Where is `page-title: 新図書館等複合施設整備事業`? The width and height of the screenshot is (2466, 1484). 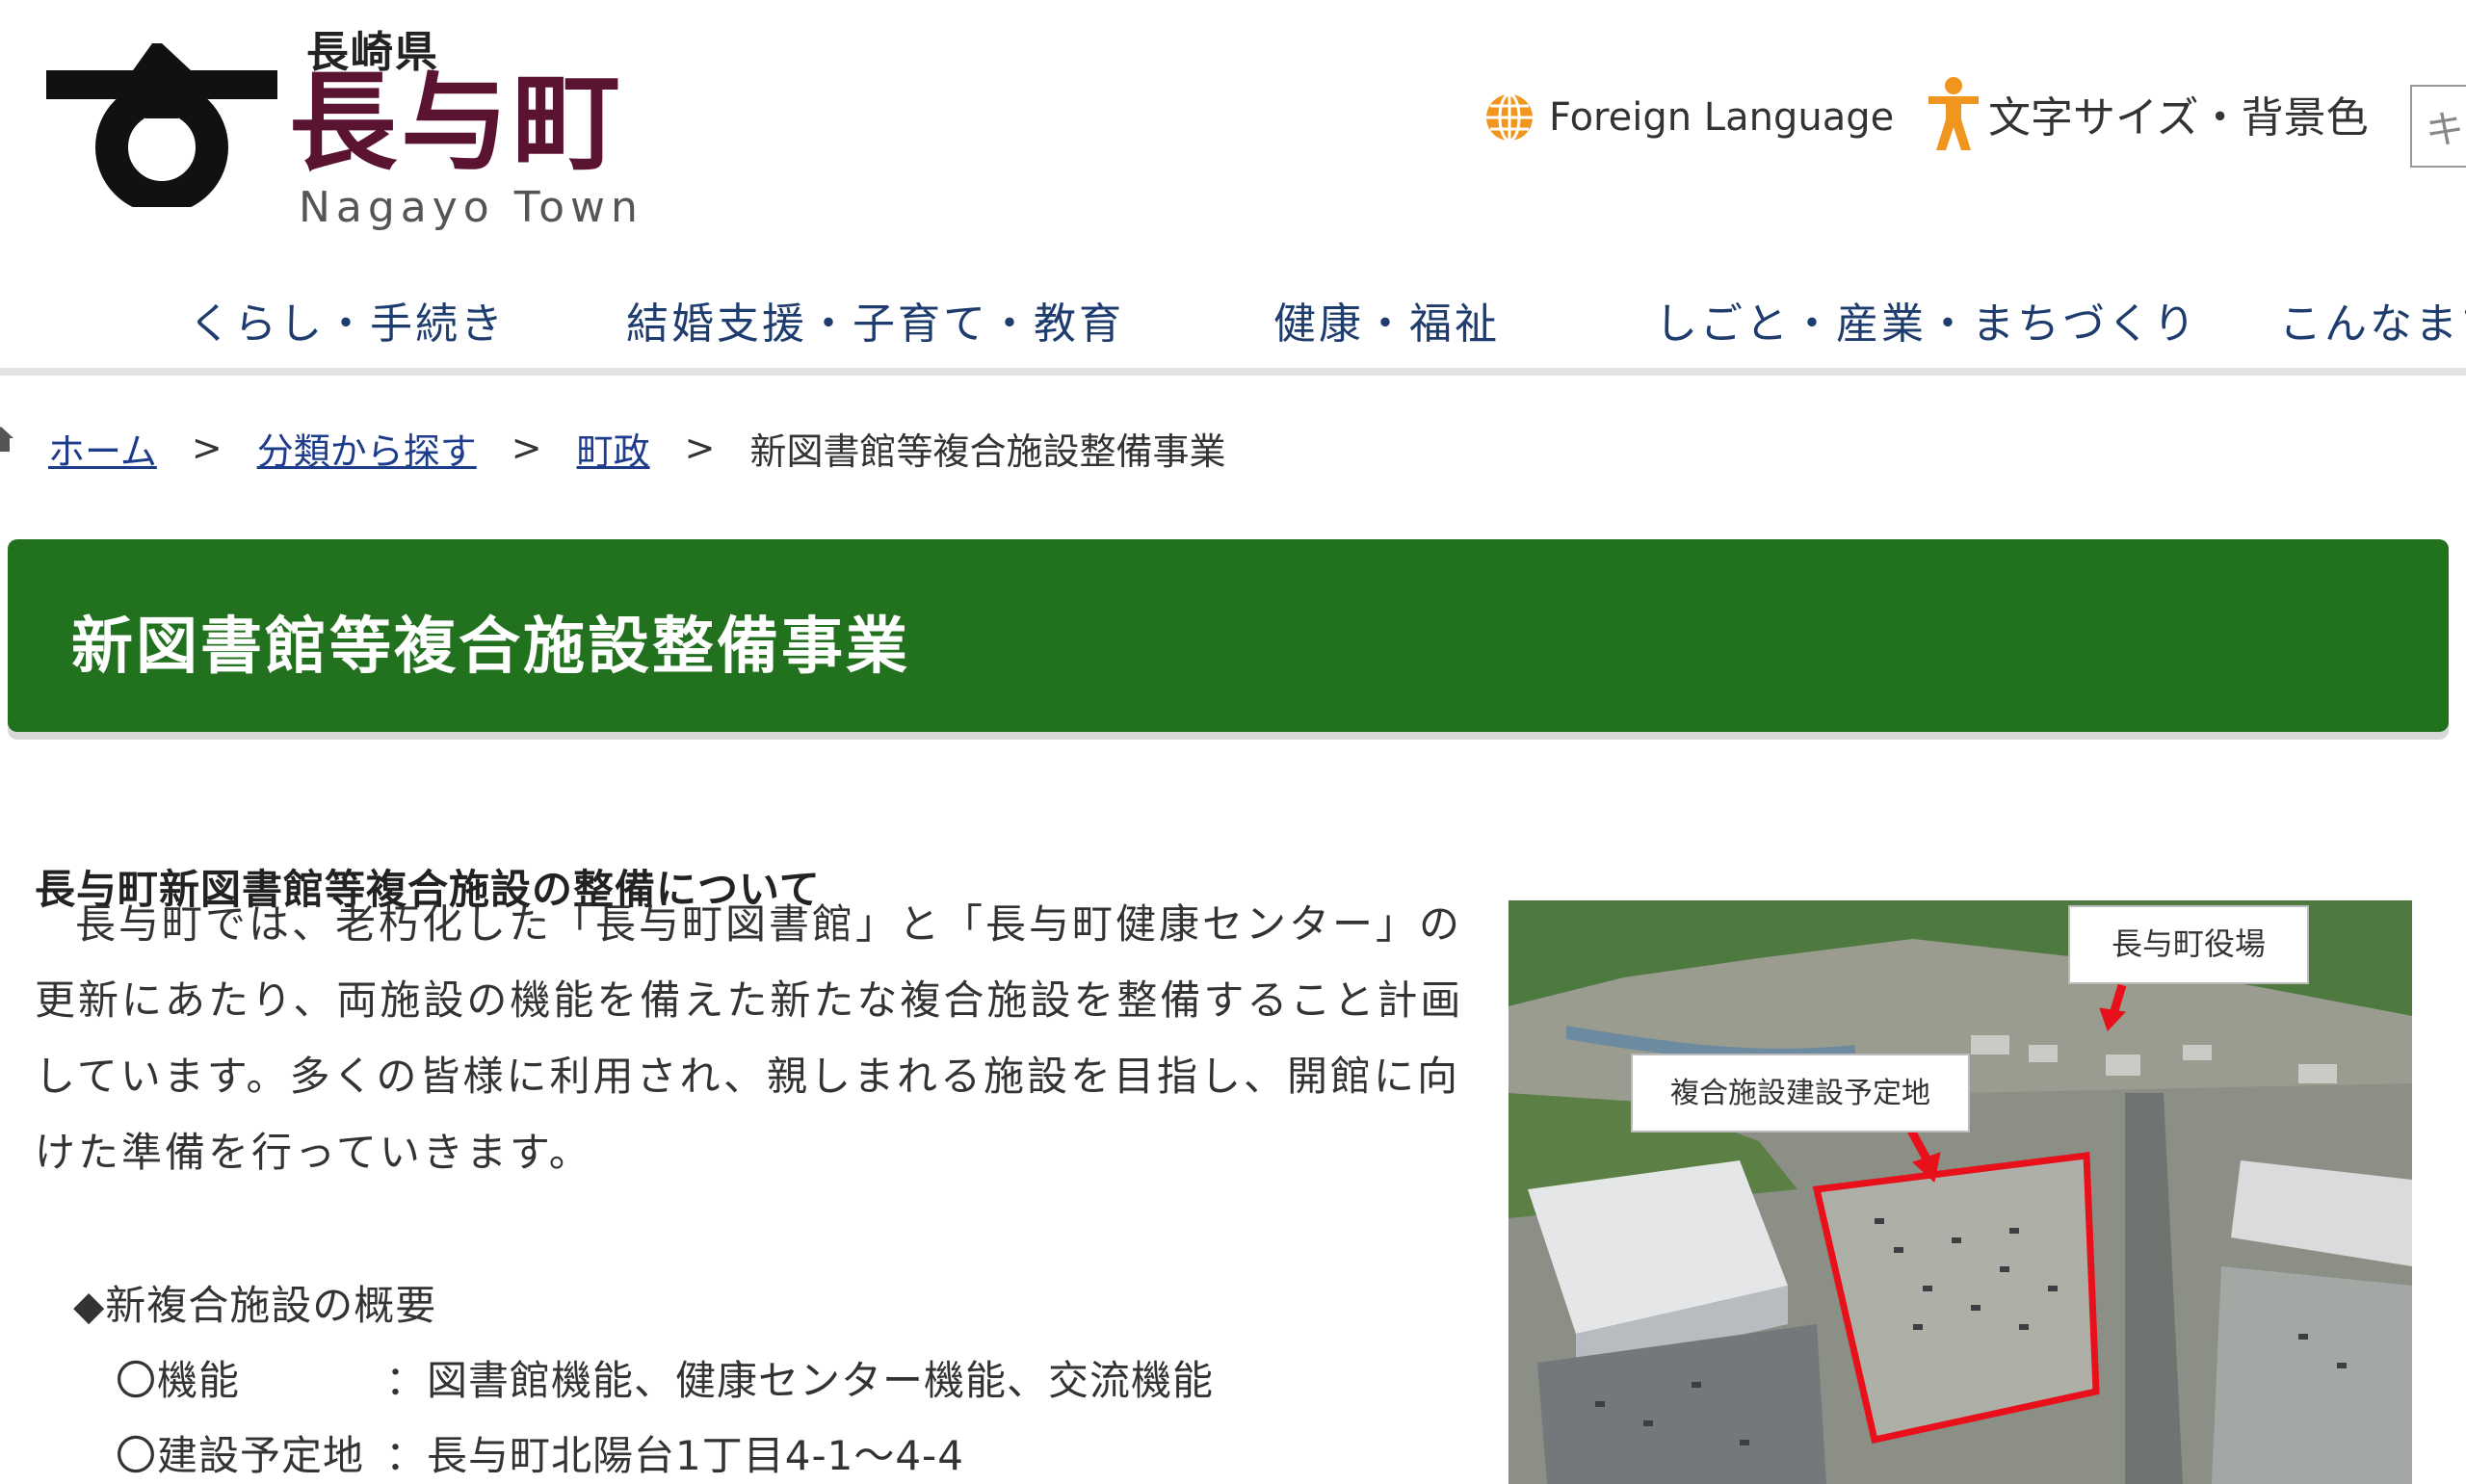 page-title: 新図書館等複合施設整備事業 is located at coordinates (490, 647).